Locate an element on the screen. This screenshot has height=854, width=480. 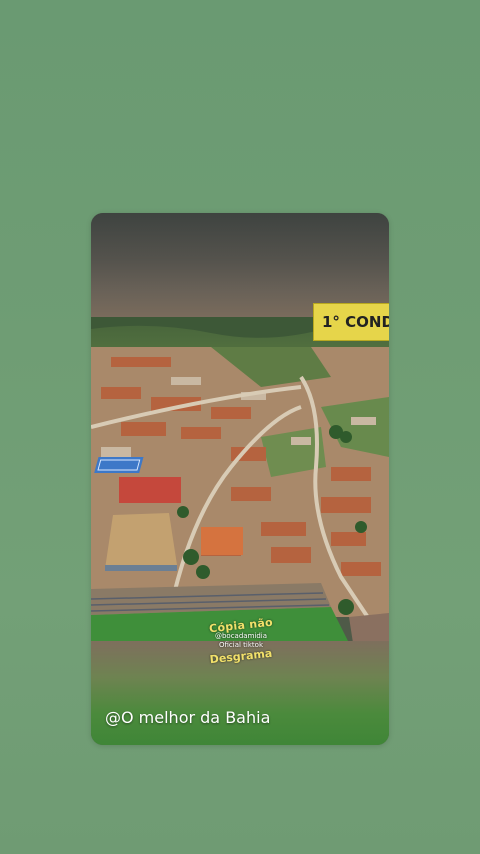
caption-text: @O melhor da Bahia is located at coordinates (188, 717).